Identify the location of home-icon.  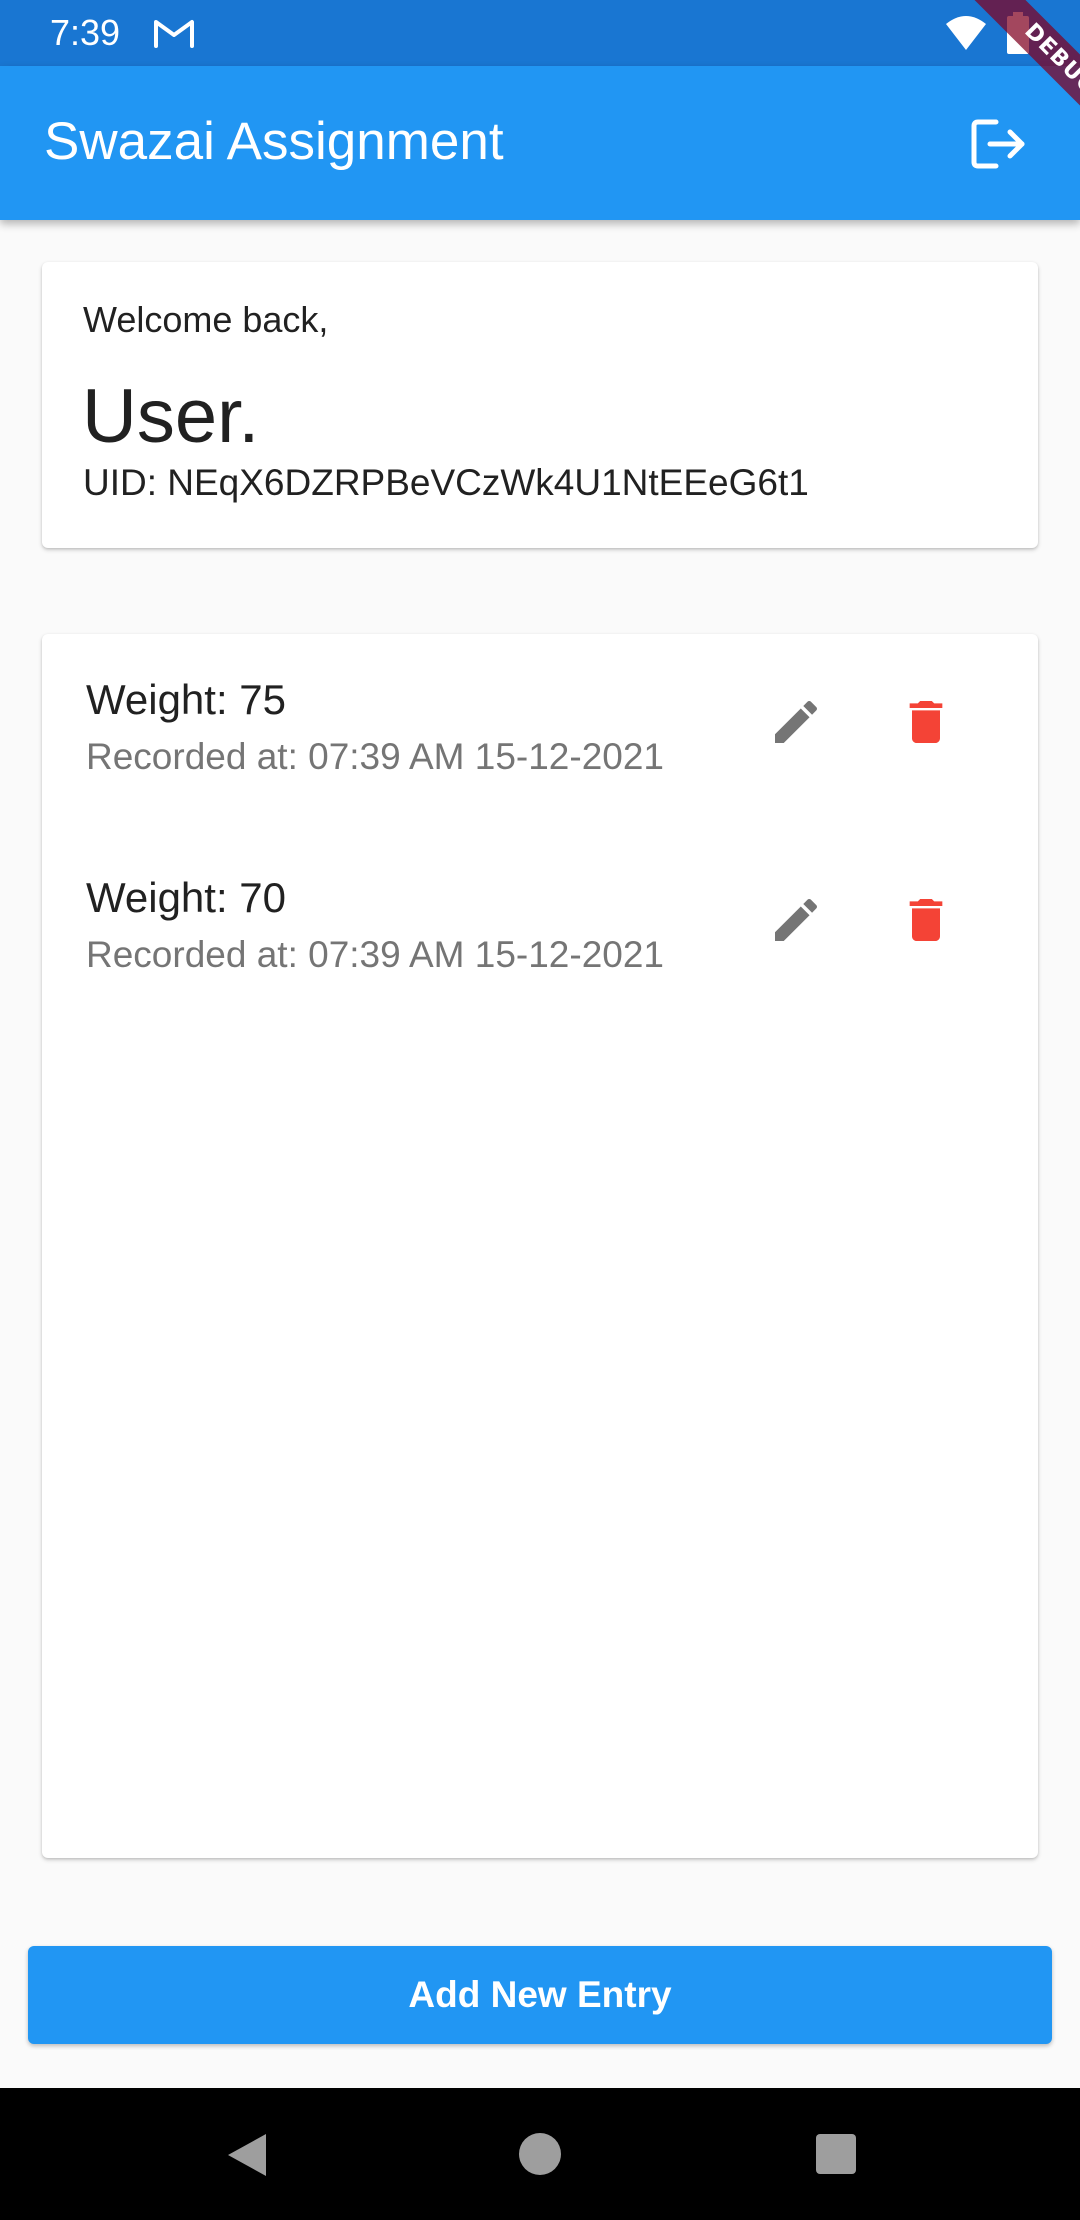
(540, 2154).